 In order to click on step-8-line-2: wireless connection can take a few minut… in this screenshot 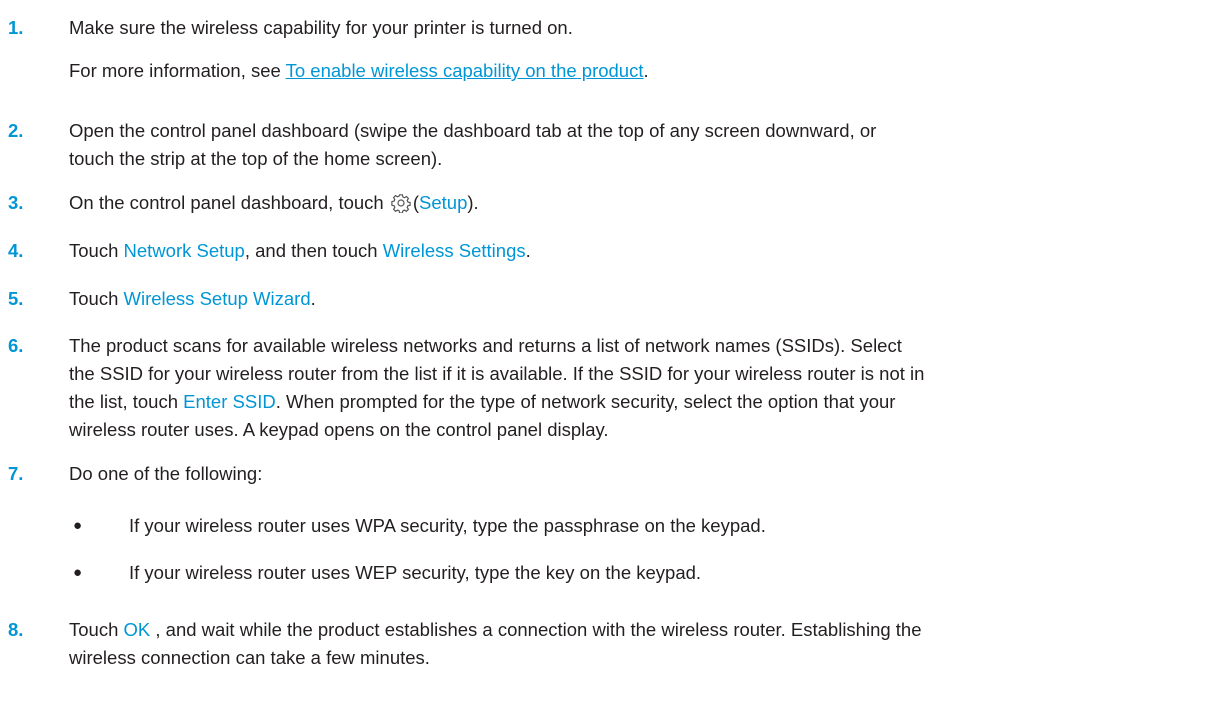, I will do `click(249, 657)`.